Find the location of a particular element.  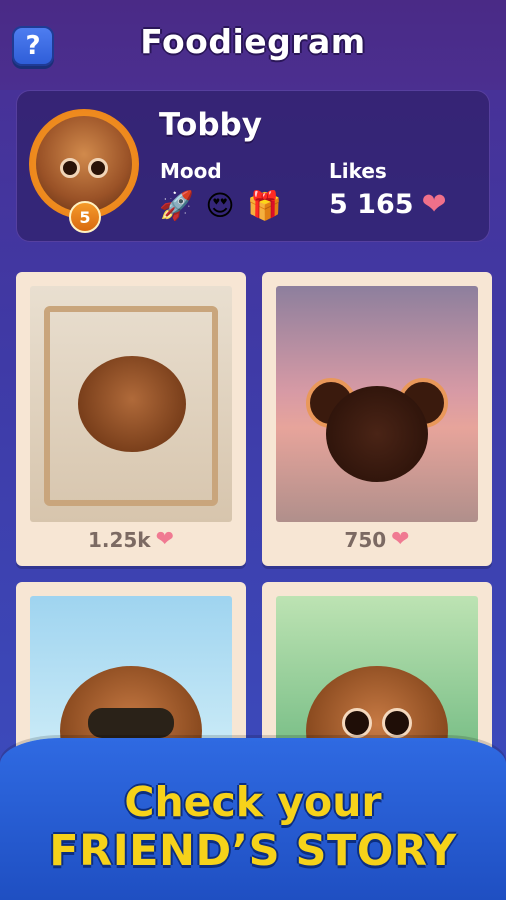

level-badge: 5 is located at coordinates (85, 217).